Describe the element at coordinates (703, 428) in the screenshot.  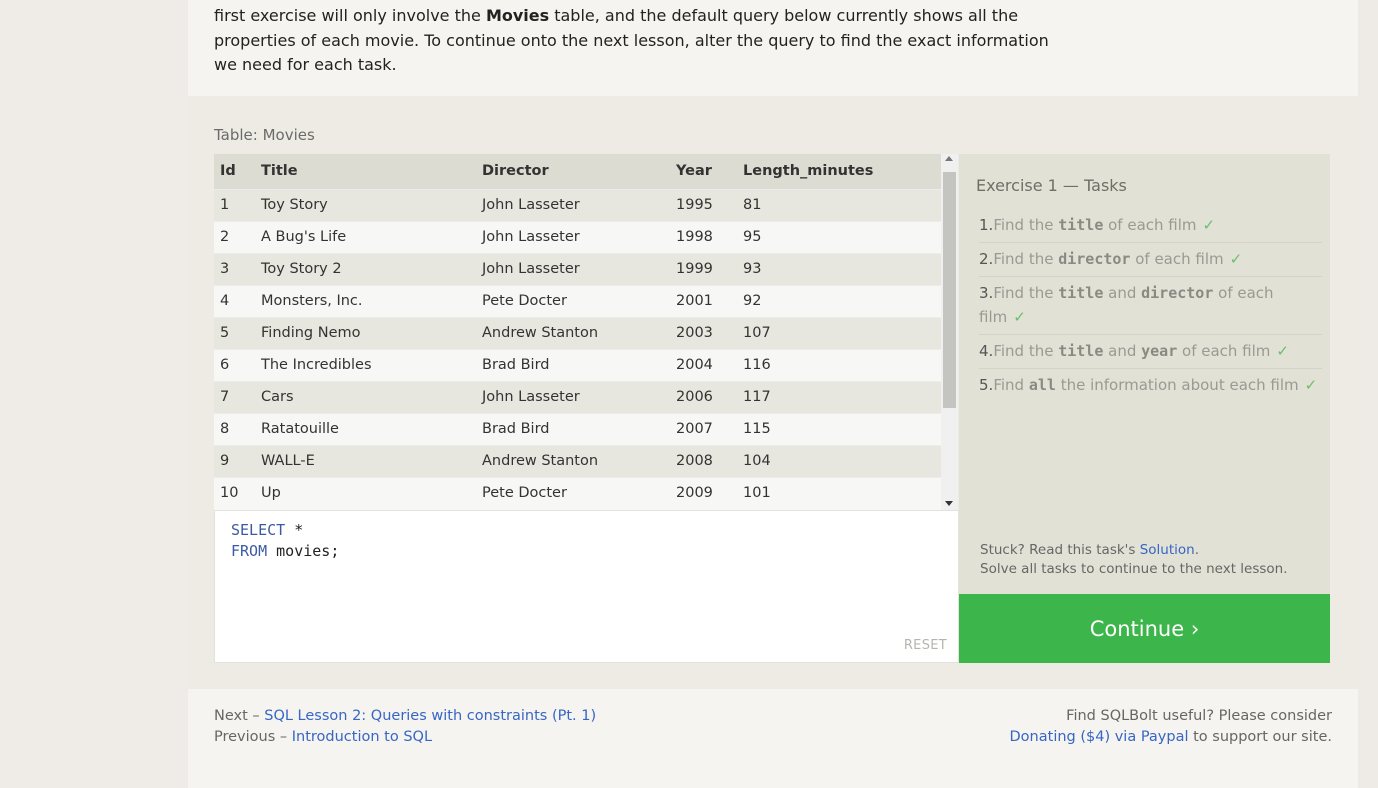
I see `cell-year: 2007` at that location.